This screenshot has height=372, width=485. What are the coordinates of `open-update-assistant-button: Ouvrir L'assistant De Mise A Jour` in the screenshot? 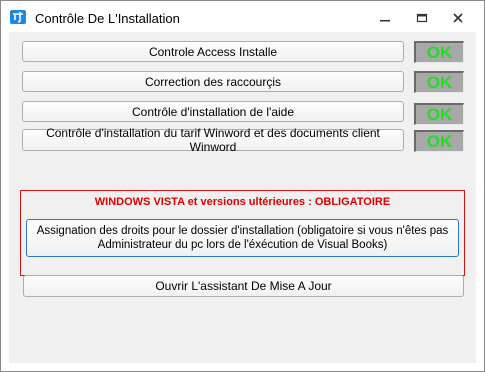 It's located at (243, 286).